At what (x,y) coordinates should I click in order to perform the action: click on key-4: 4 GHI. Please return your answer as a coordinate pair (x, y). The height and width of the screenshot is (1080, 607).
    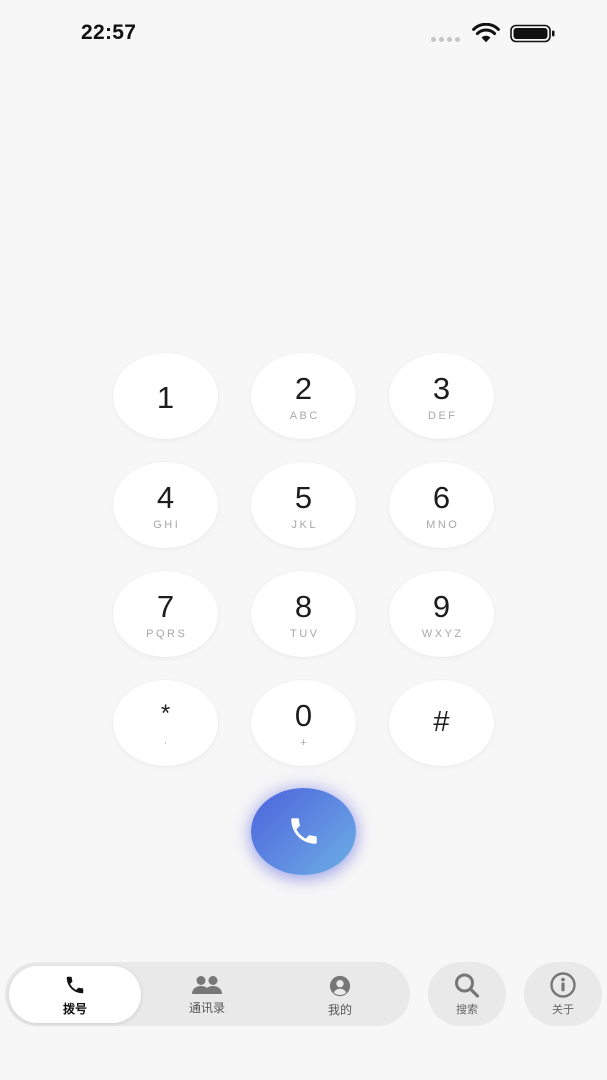
    Looking at the image, I should click on (165, 505).